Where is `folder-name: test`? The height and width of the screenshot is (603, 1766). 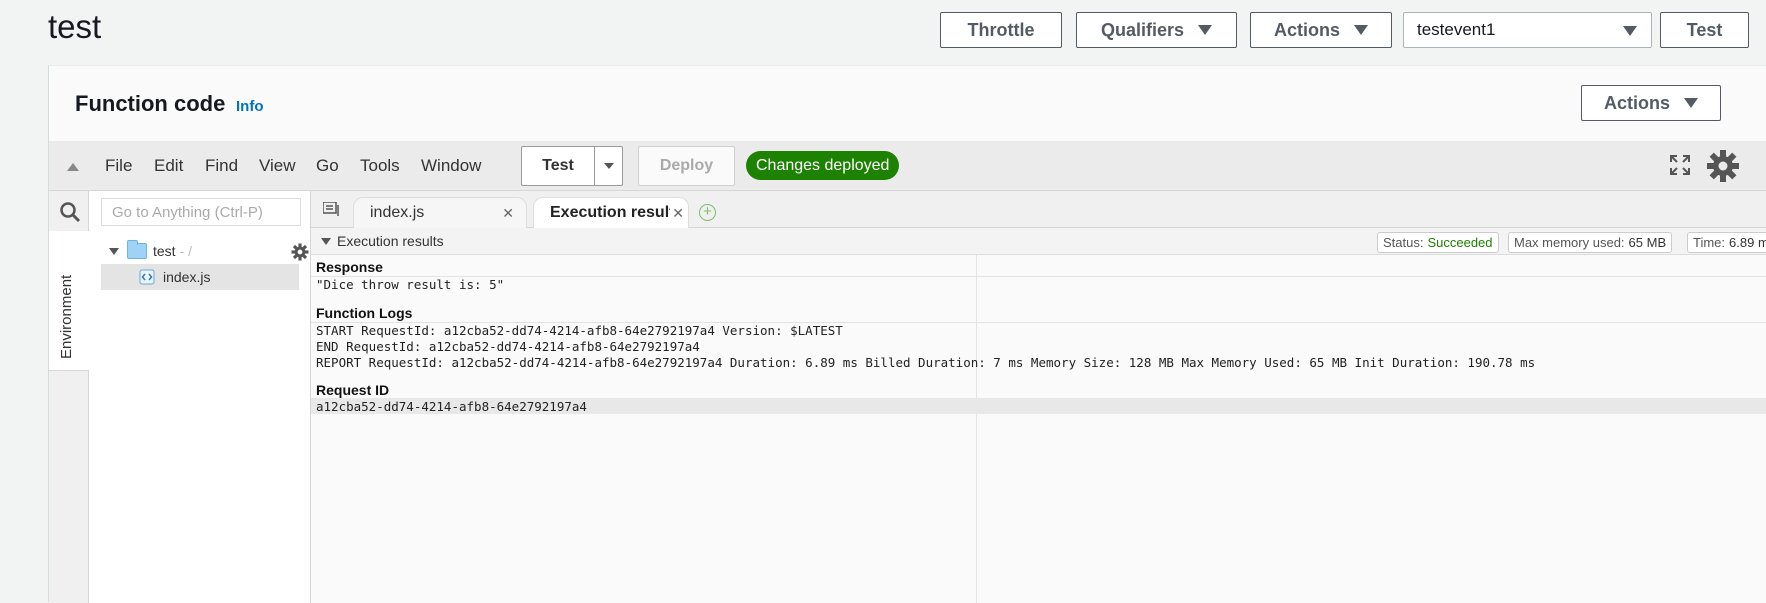
folder-name: test is located at coordinates (164, 251).